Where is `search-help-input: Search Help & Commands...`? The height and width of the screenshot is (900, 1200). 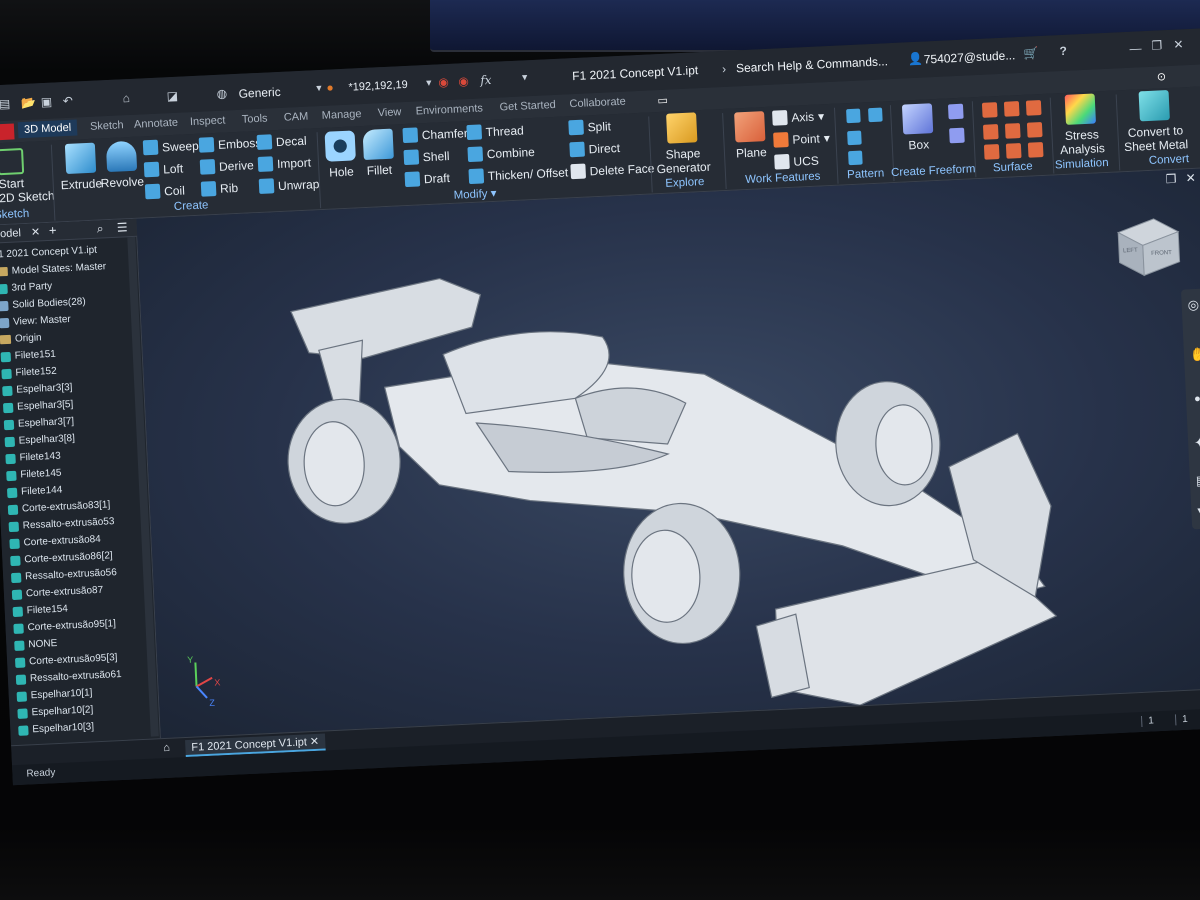
search-help-input: Search Help & Commands... is located at coordinates (812, 64).